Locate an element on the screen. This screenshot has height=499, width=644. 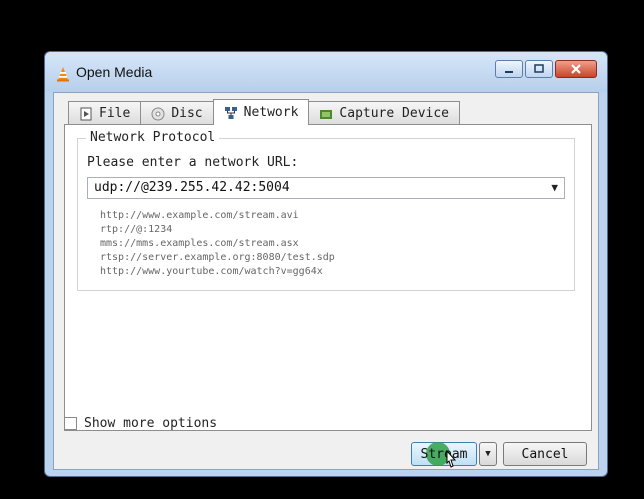
tab-file-label: File is located at coordinates (115, 113).